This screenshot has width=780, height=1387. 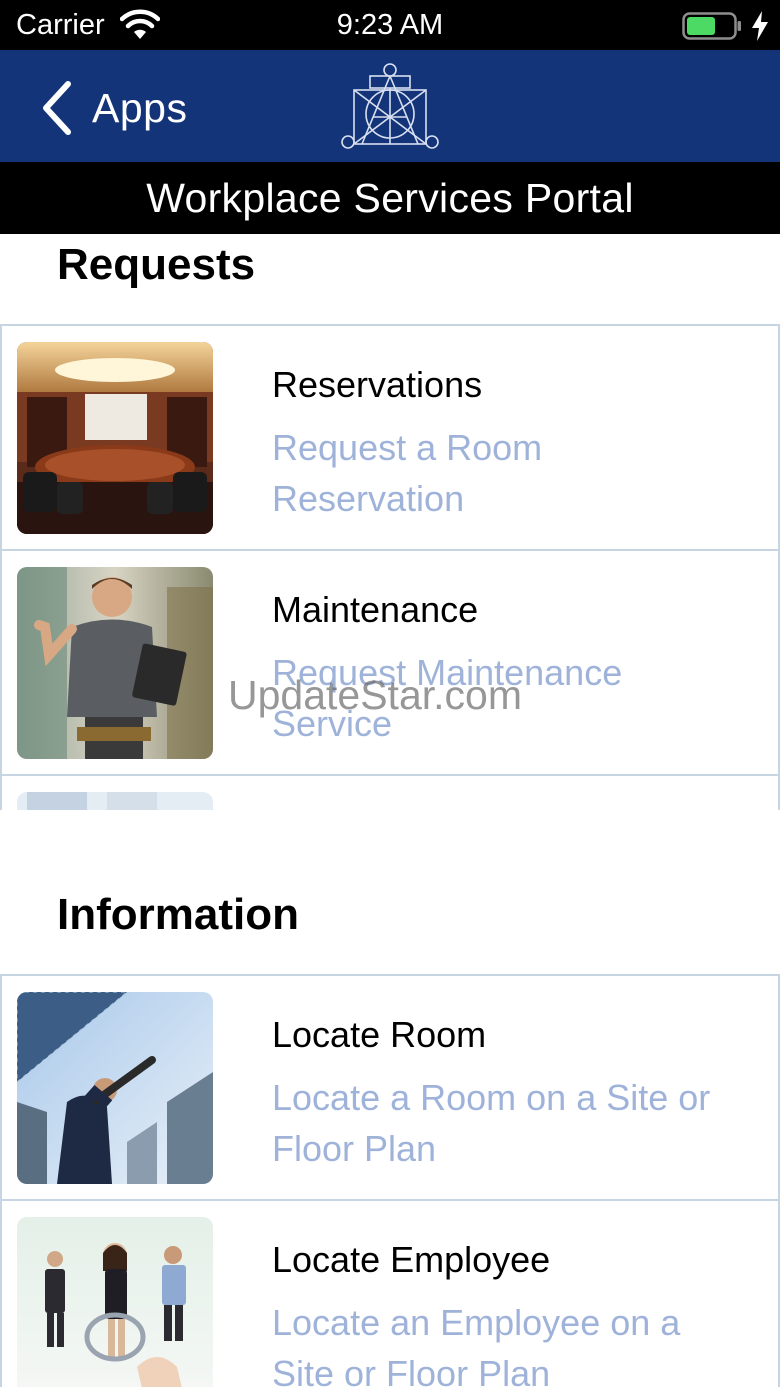 I want to click on section-heading-information: Information, so click(x=178, y=914).